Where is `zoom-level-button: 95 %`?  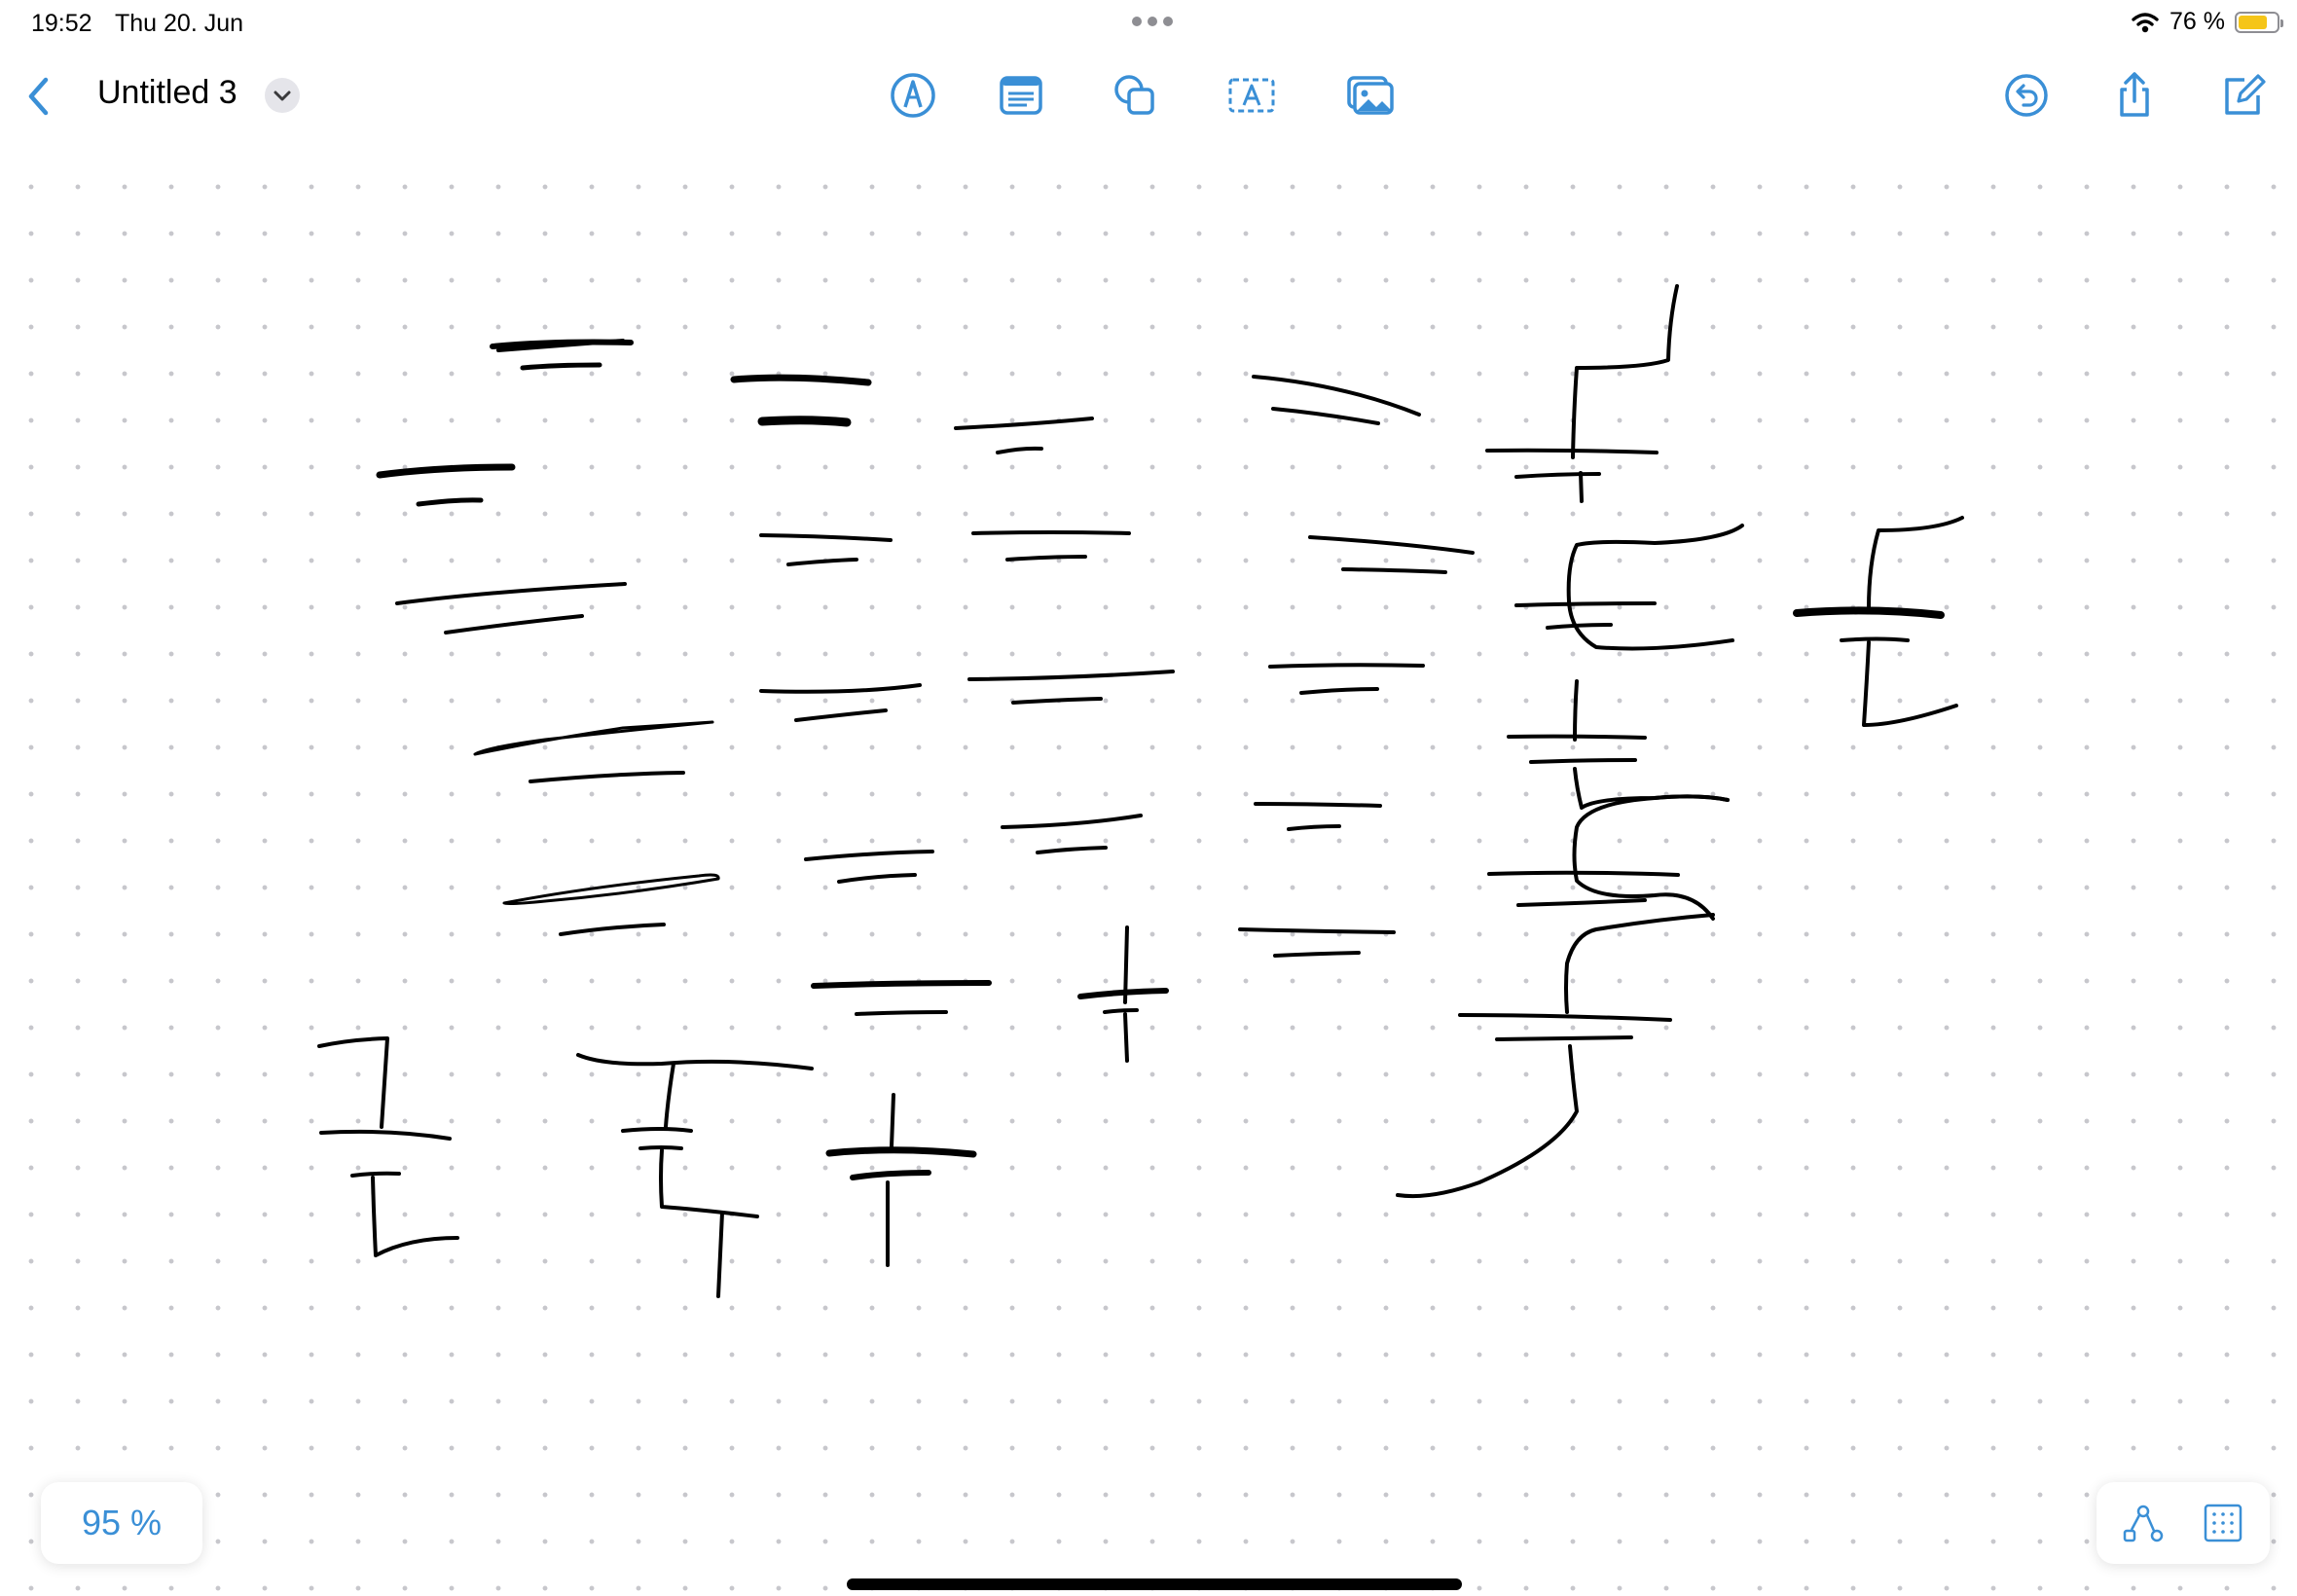
zoom-level-button: 95 % is located at coordinates (121, 1523).